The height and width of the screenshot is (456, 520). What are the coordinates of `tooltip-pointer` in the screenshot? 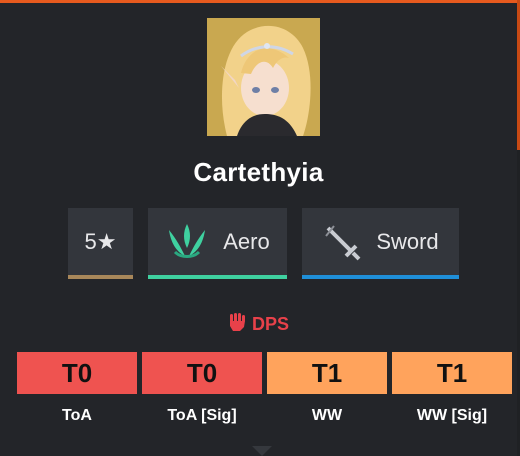 It's located at (262, 451).